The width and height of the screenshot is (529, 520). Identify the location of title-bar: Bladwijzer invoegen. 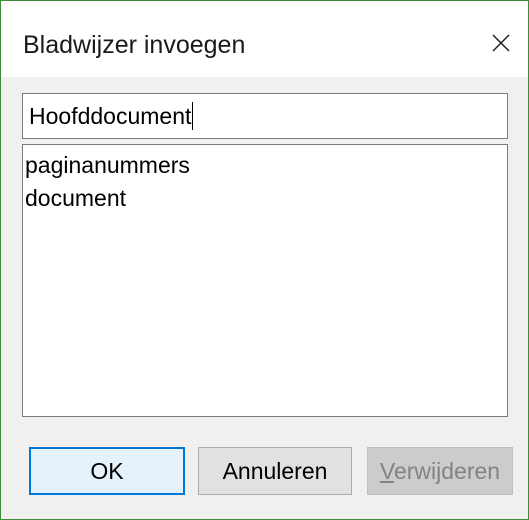
(264, 39).